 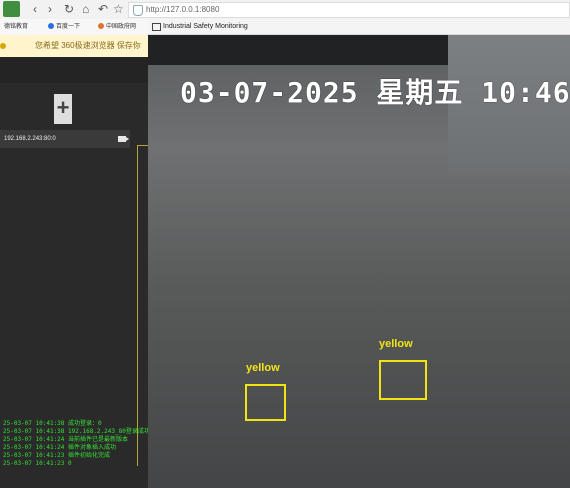 What do you see at coordinates (123, 139) in the screenshot?
I see `camera-icon` at bounding box center [123, 139].